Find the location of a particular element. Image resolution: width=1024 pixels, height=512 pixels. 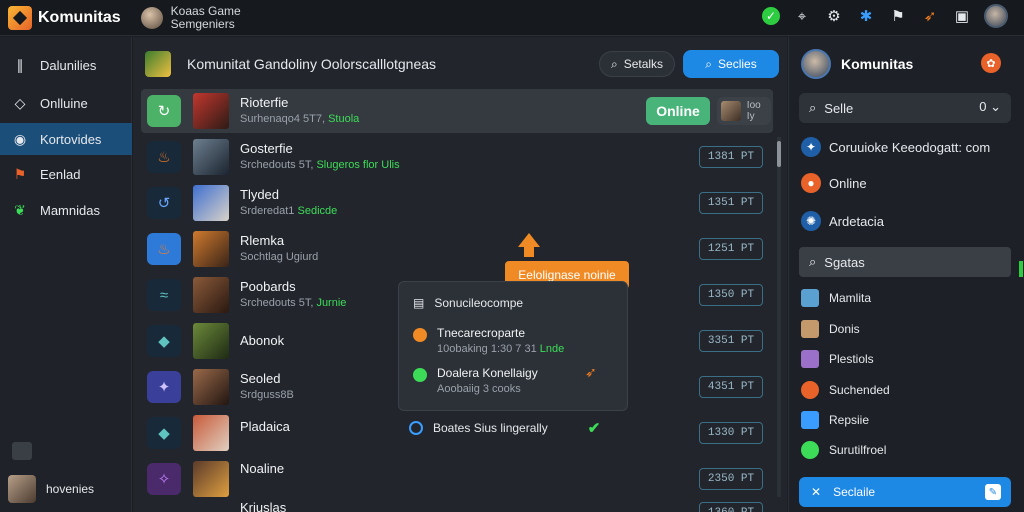

sidebar-item-mamnidas: ❦ Mamnidas is located at coordinates (66, 210).